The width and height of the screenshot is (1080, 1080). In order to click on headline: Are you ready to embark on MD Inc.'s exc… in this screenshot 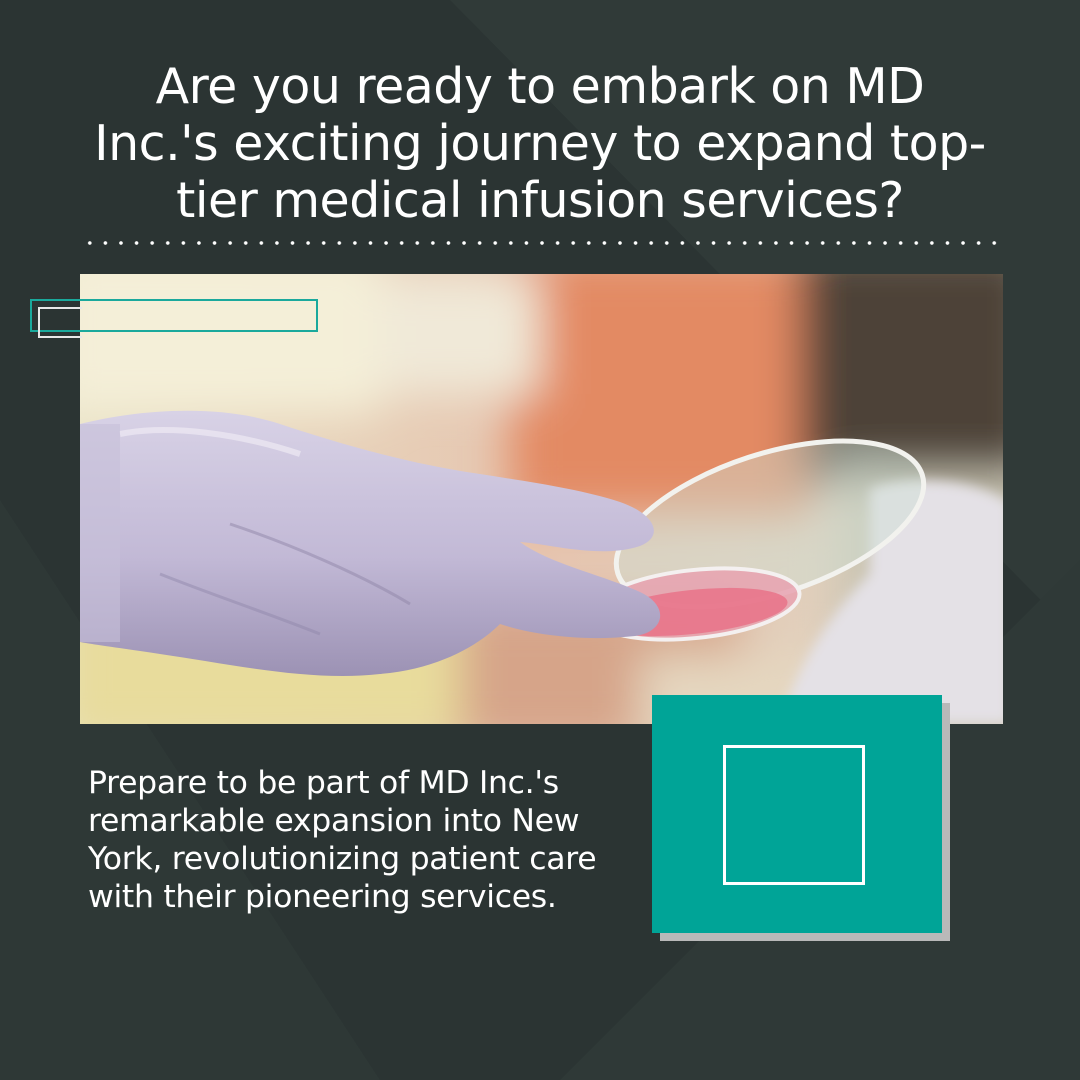, I will do `click(540, 143)`.